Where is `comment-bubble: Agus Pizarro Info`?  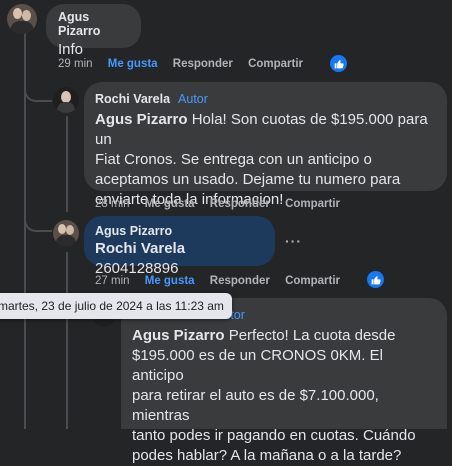 comment-bubble: Agus Pizarro Info is located at coordinates (93, 31).